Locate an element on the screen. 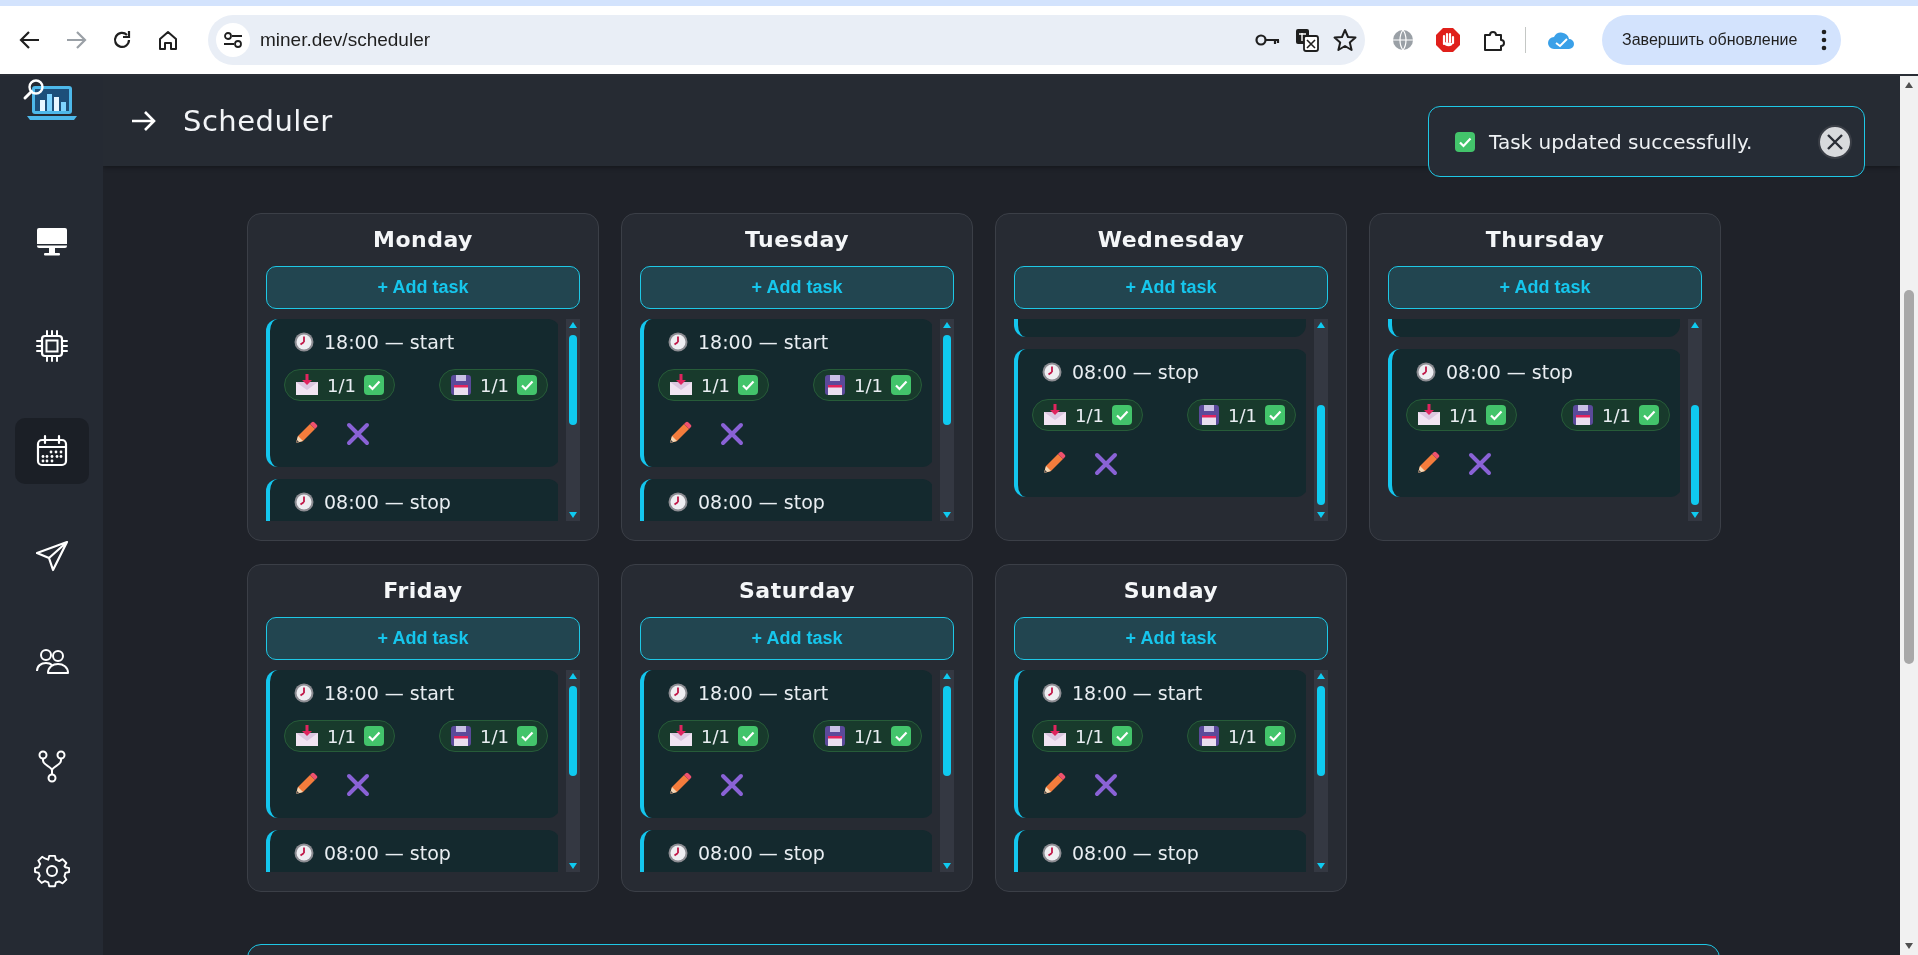 The width and height of the screenshot is (1918, 955). globe-icon is located at coordinates (1403, 40).